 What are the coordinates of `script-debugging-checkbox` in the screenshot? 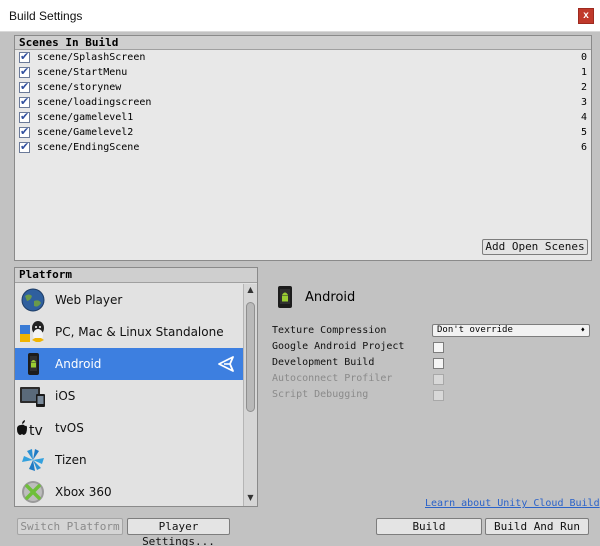 It's located at (438, 395).